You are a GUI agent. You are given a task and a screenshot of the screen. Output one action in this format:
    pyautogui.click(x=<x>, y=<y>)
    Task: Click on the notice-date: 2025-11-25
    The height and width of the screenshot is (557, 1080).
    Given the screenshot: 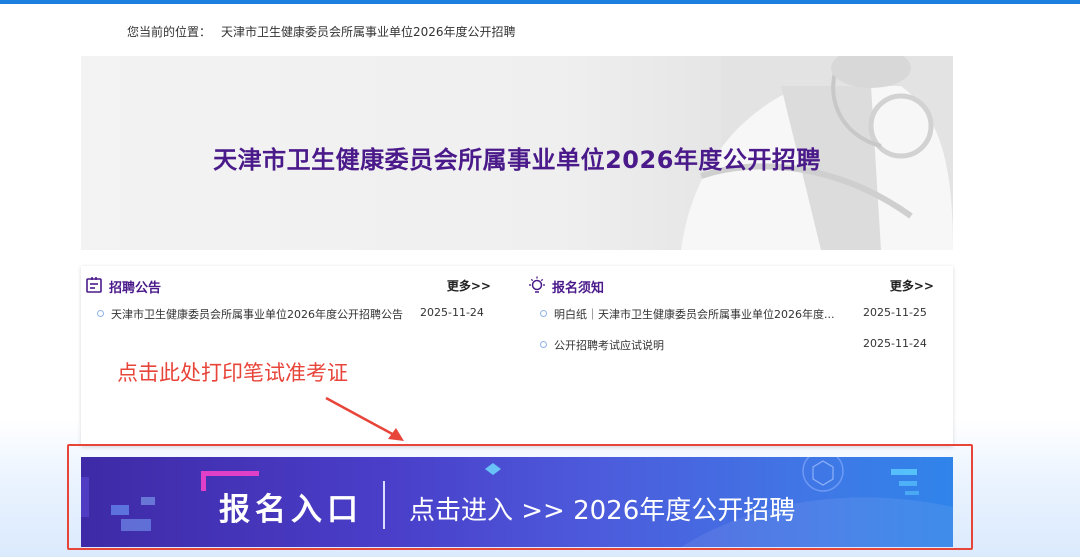 What is the action you would take?
    pyautogui.click(x=895, y=312)
    